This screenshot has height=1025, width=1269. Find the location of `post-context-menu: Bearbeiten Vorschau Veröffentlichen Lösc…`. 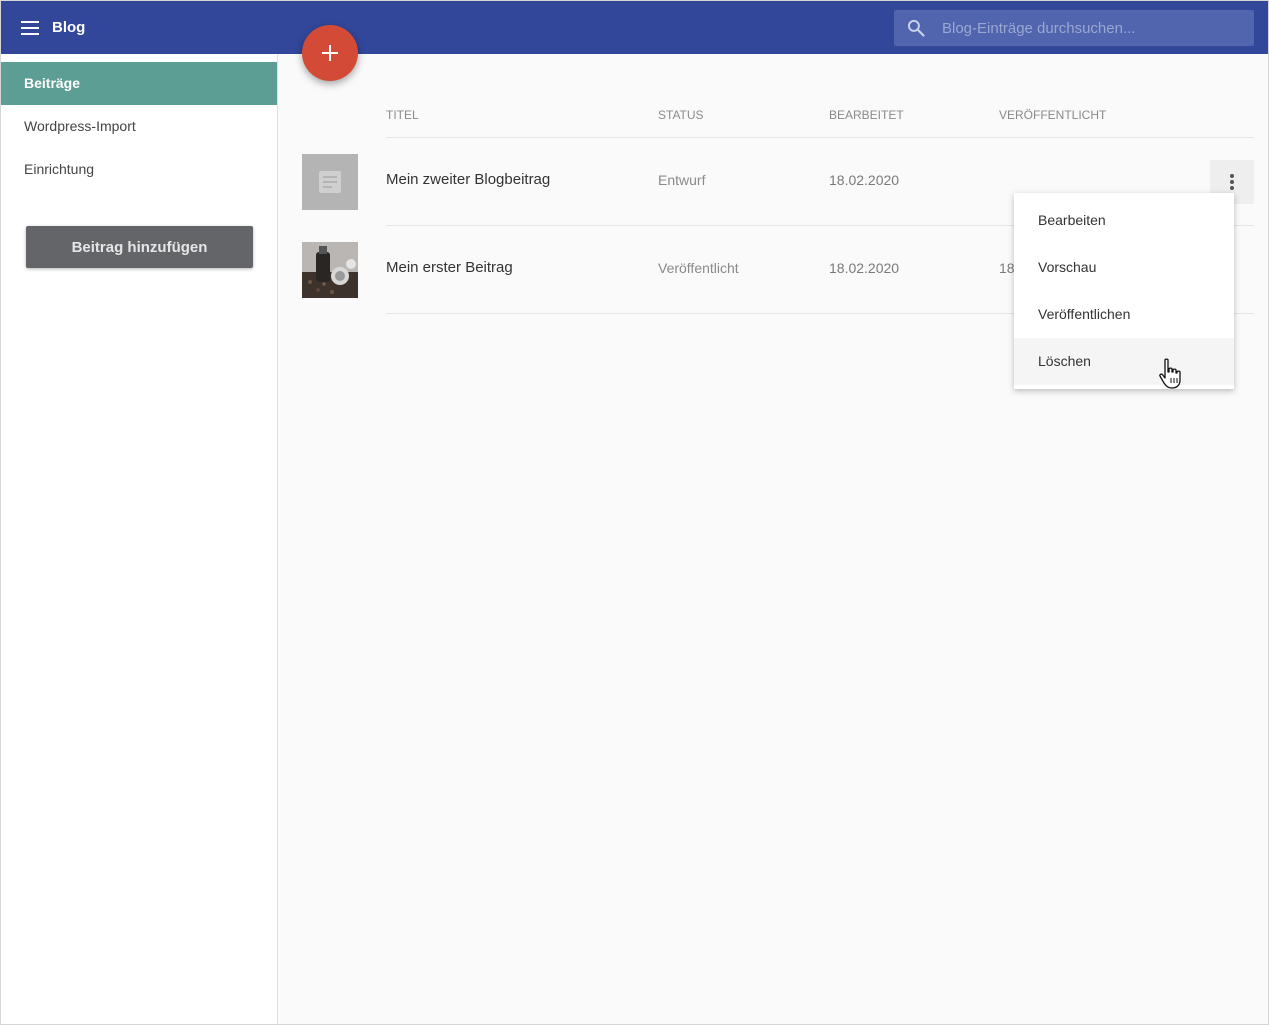

post-context-menu: Bearbeiten Vorschau Veröffentlichen Lösc… is located at coordinates (1124, 291).